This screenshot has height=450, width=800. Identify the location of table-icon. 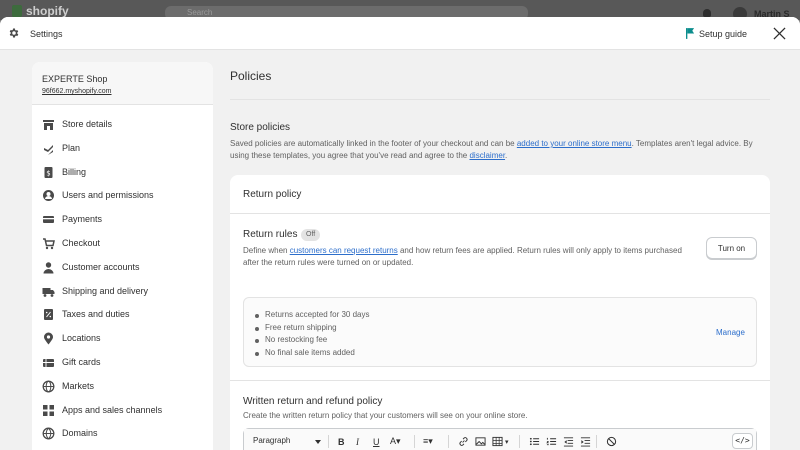
(497, 441).